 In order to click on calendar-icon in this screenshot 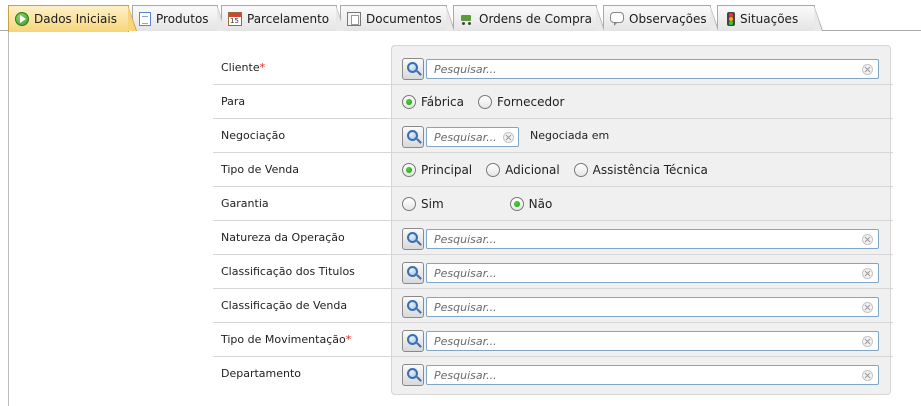, I will do `click(235, 18)`.